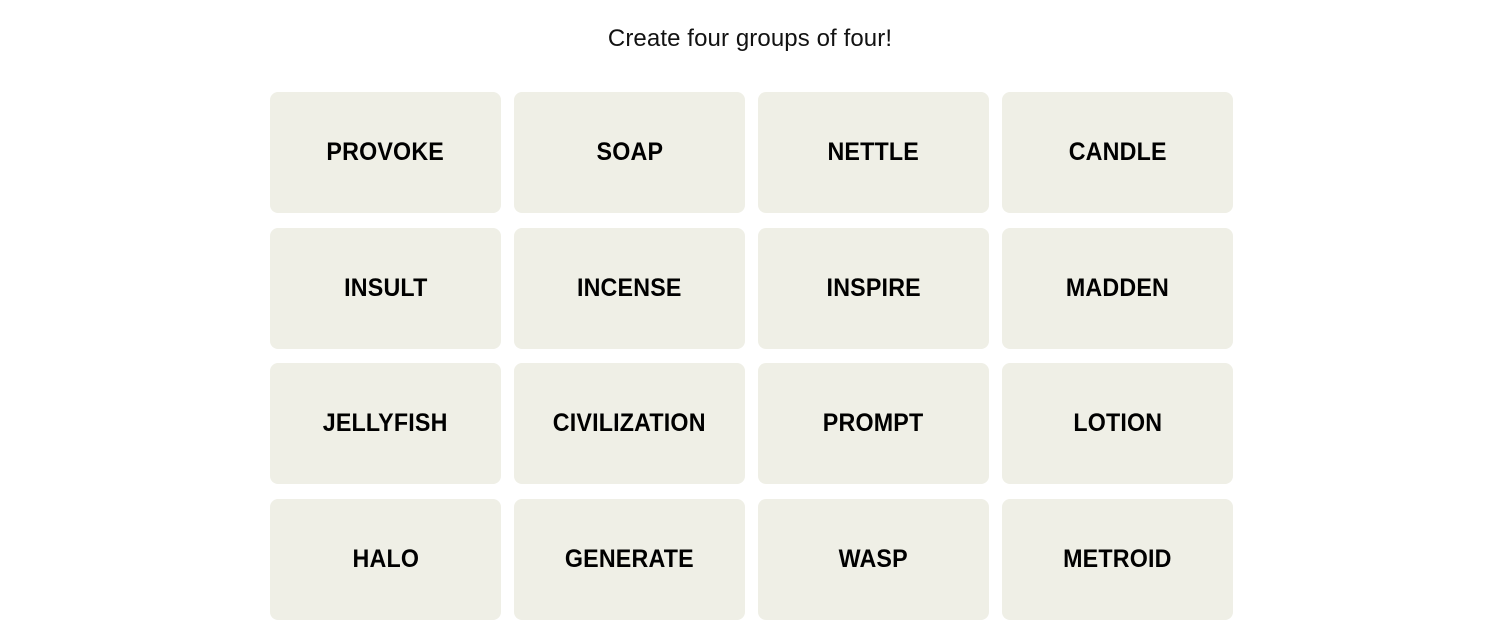 This screenshot has width=1500, height=626. I want to click on word-tile-label: CANDLE, so click(1117, 152).